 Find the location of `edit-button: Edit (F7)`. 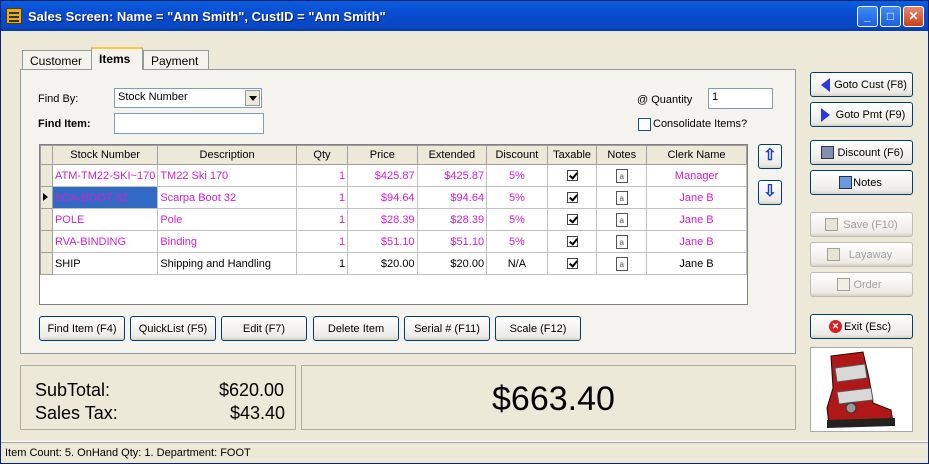

edit-button: Edit (F7) is located at coordinates (264, 328).